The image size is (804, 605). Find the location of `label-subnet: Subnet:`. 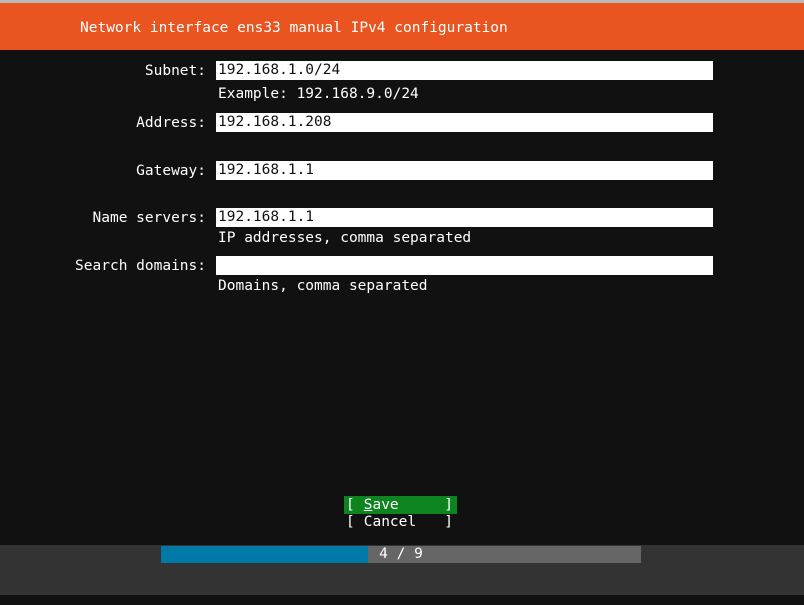

label-subnet: Subnet: is located at coordinates (175, 71).